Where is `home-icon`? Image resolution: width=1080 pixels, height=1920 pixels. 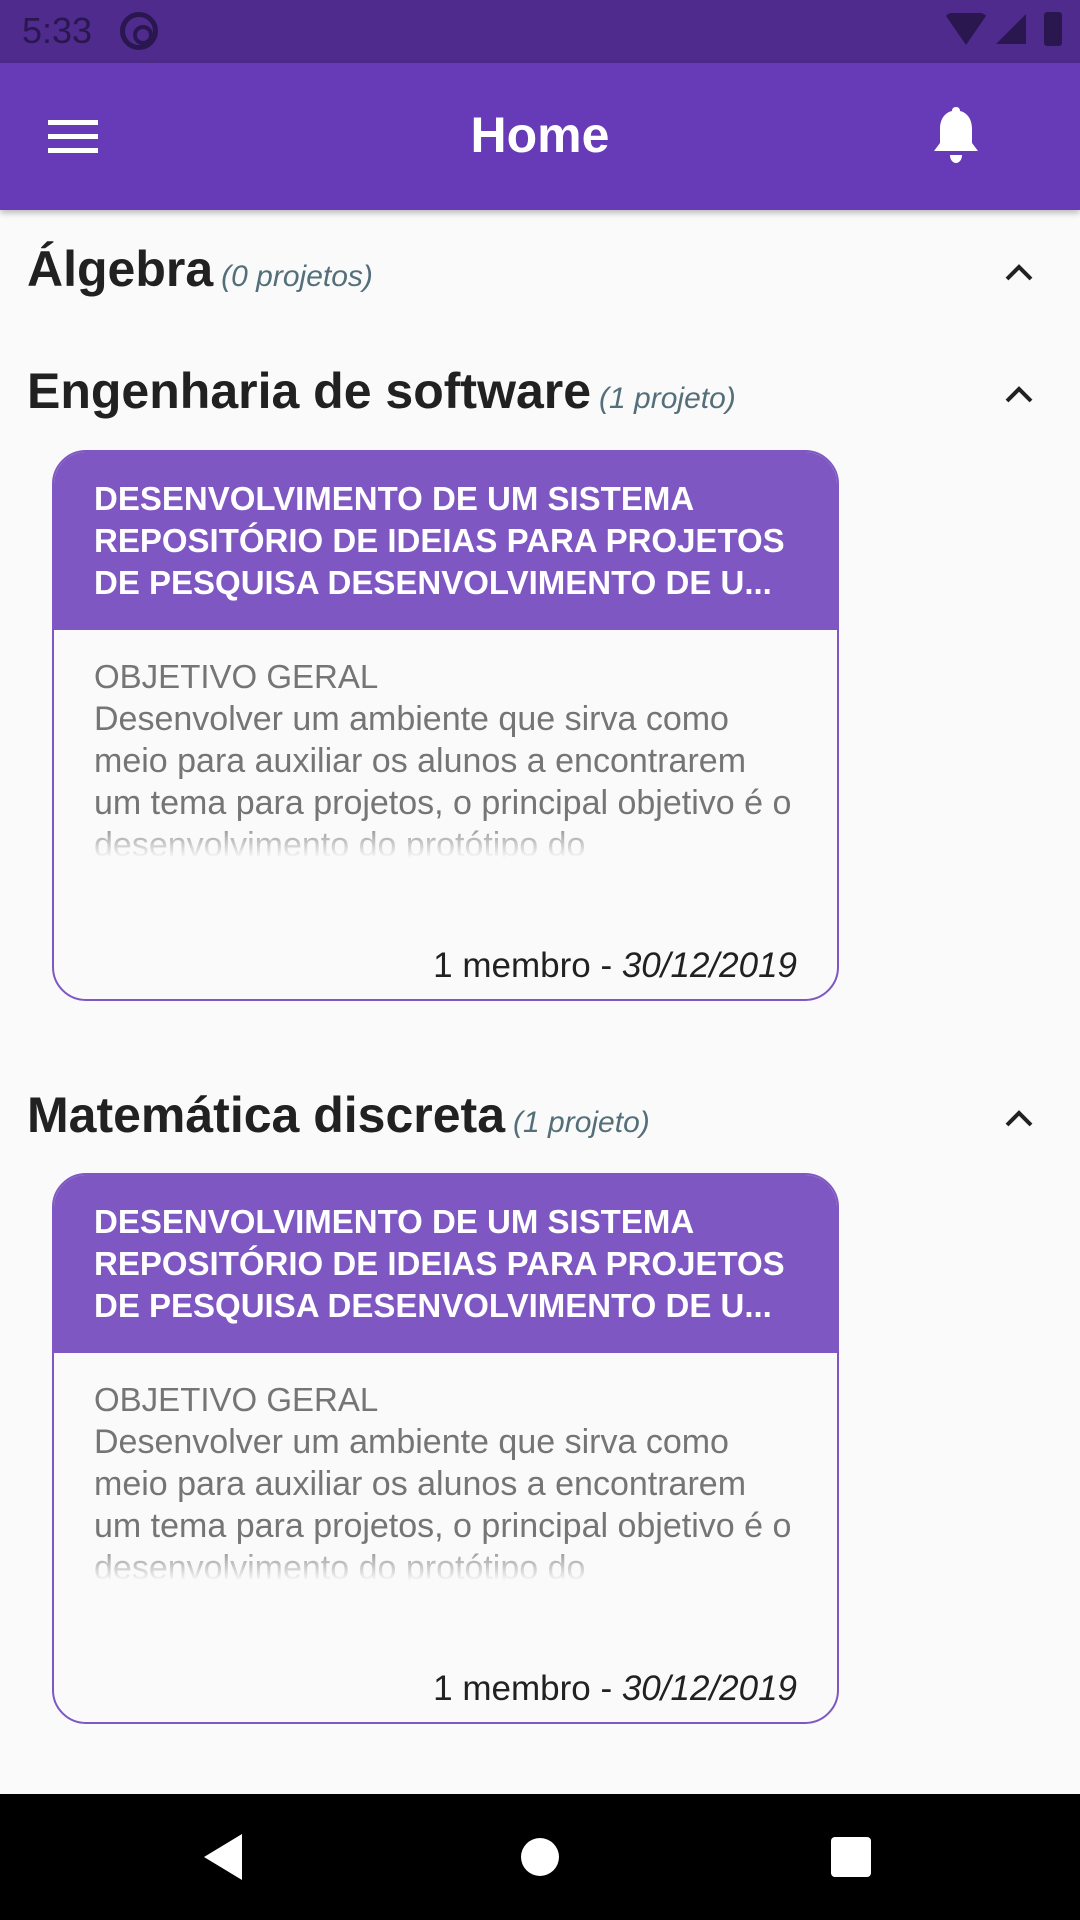
home-icon is located at coordinates (540, 1857).